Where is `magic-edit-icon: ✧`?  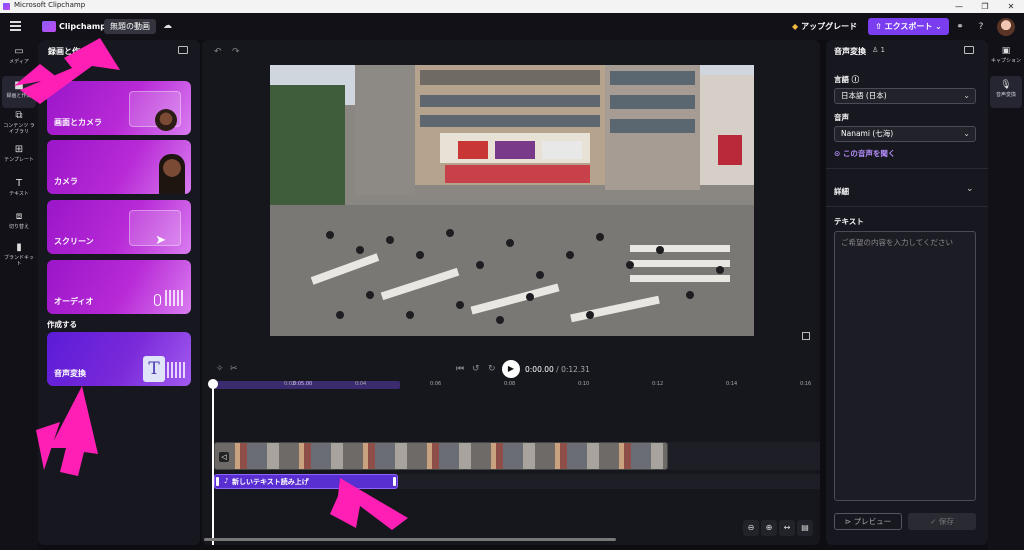 magic-edit-icon: ✧ is located at coordinates (220, 369).